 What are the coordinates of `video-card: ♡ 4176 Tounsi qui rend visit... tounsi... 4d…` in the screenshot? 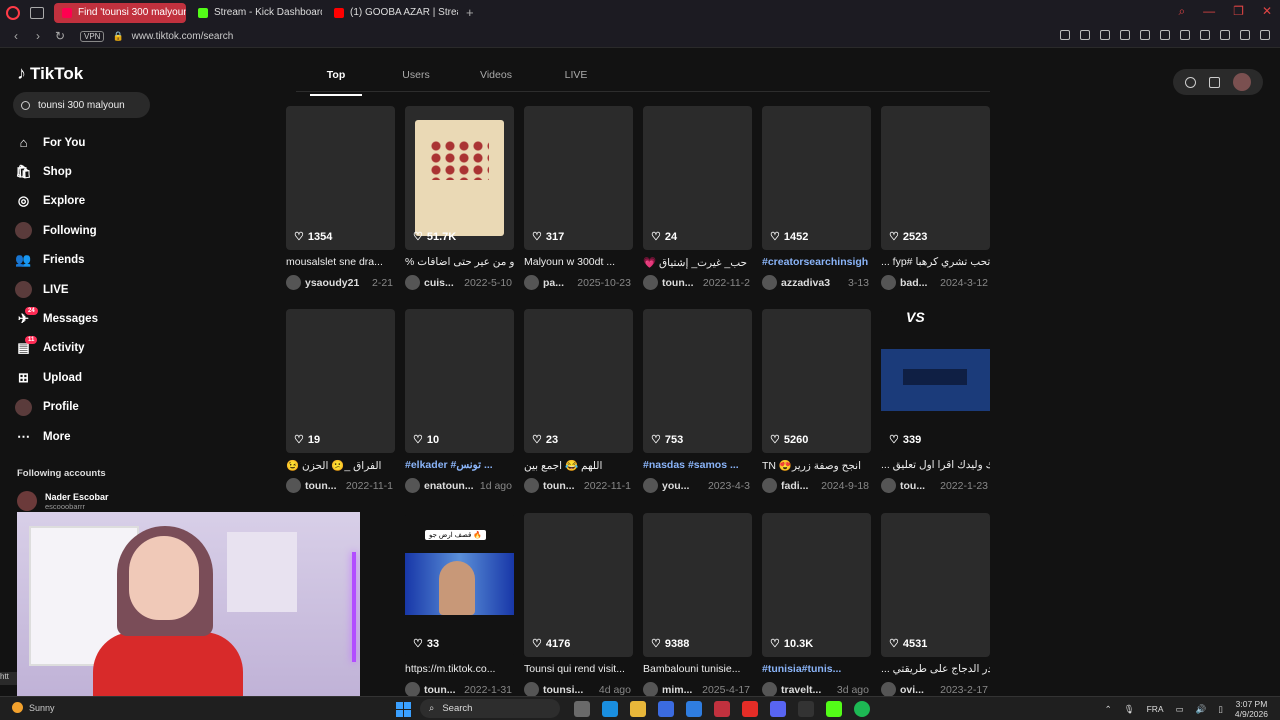 It's located at (578, 605).